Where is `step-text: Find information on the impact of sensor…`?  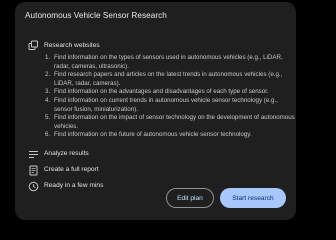 step-text: Find information on the impact of sensor… is located at coordinates (174, 122).